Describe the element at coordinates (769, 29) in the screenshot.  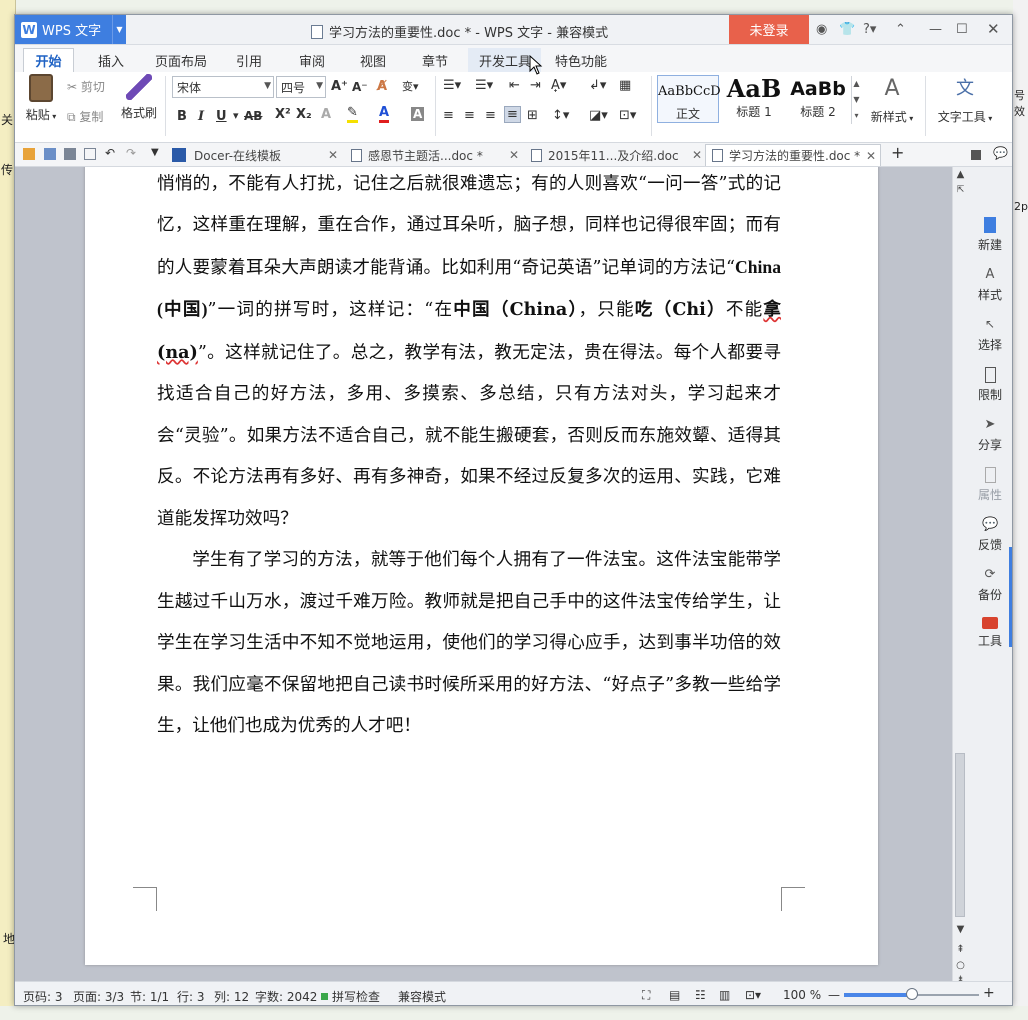
I see `login-button: 未登录` at that location.